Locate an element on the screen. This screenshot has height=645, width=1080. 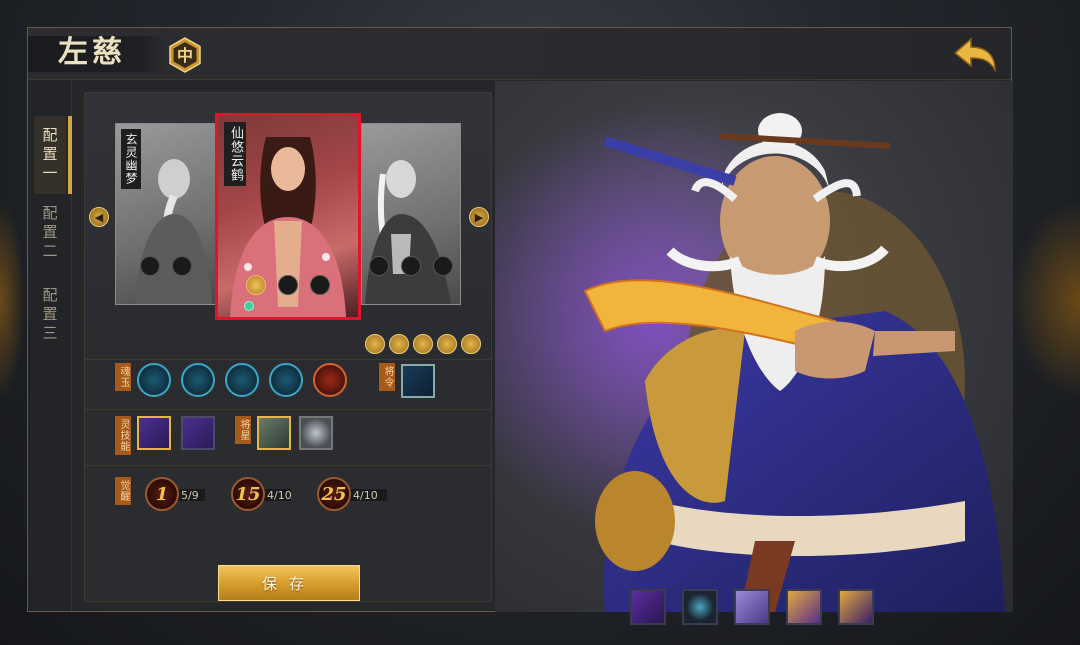
tab-label: 配置二 is located at coordinates (49, 233).